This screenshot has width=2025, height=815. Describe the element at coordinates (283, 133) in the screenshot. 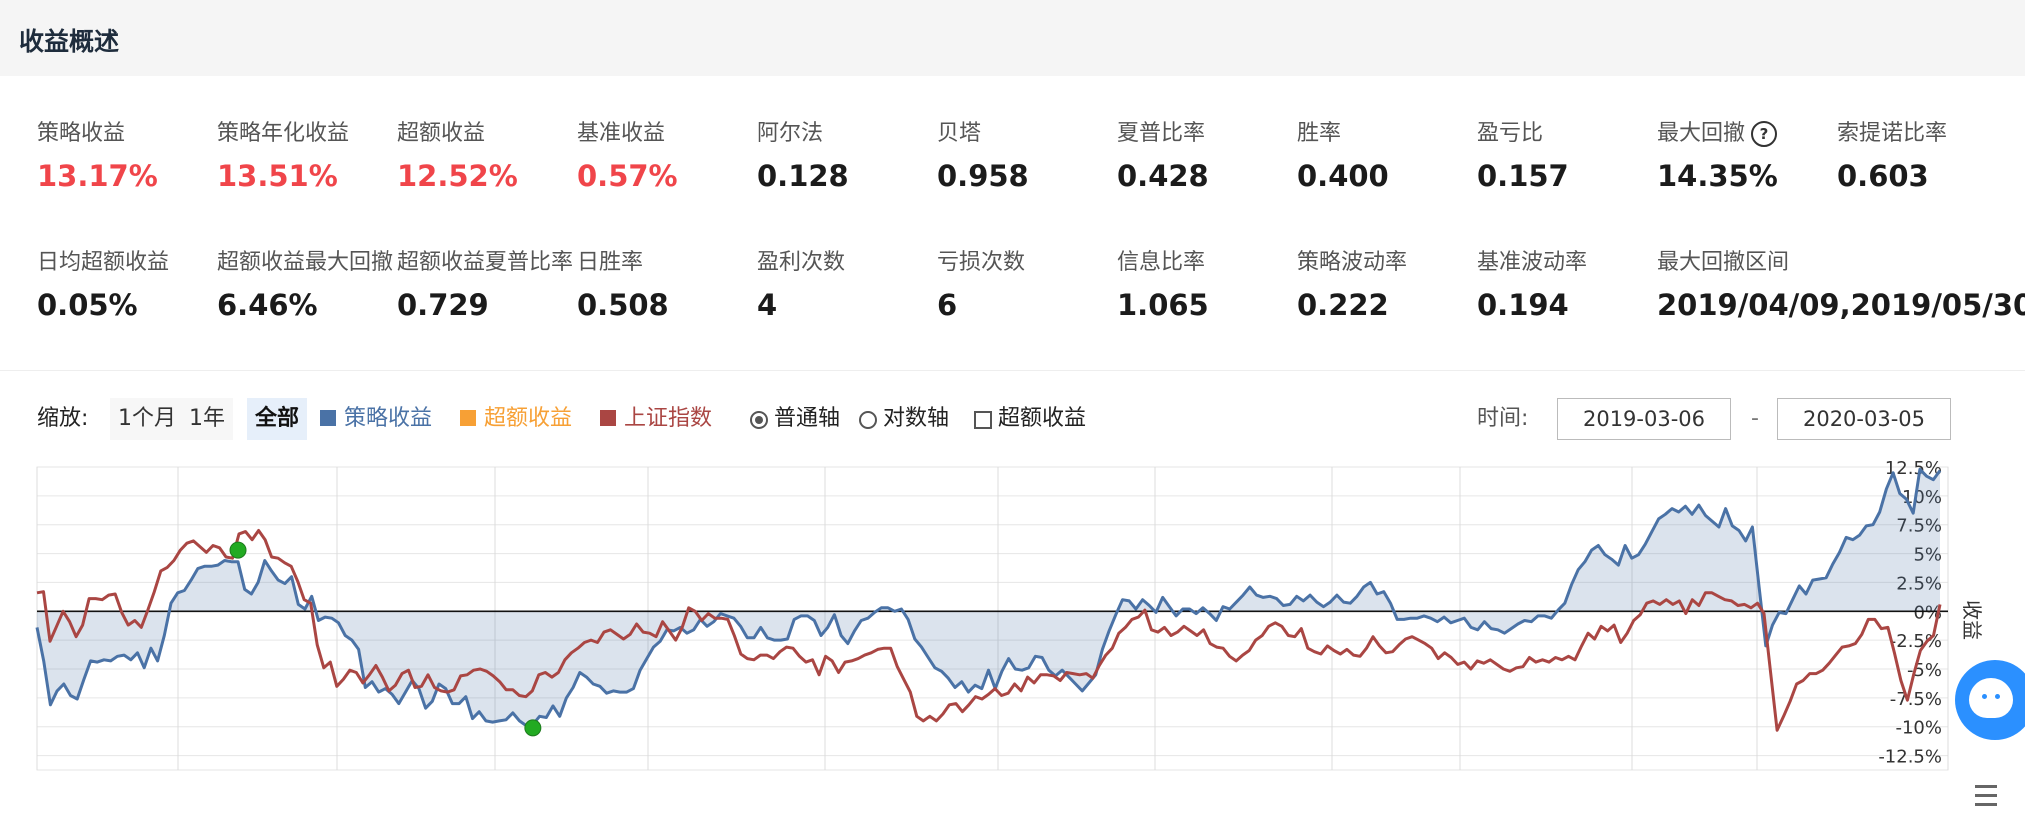

I see `metric-label-text: 策略年化收益` at that location.